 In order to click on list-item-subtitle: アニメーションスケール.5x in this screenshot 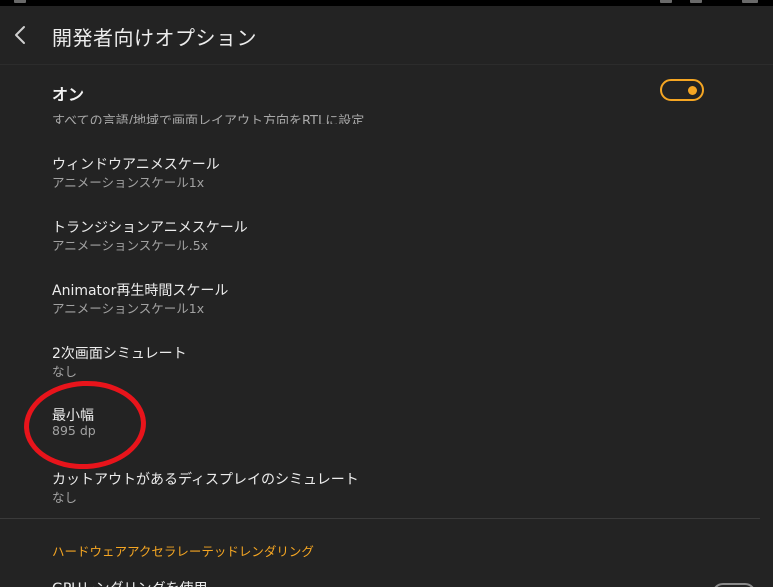, I will do `click(130, 245)`.